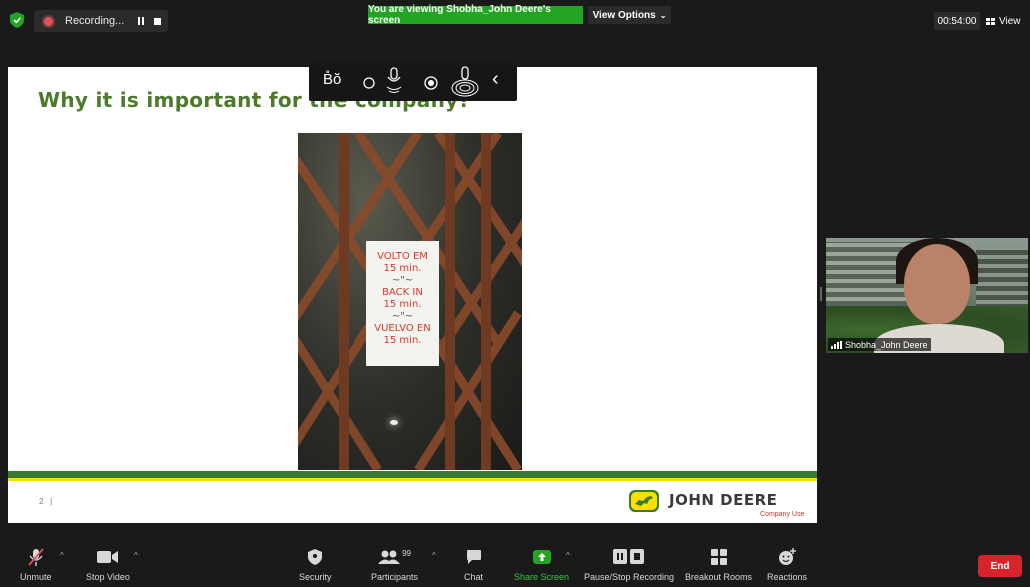  Describe the element at coordinates (541, 557) in the screenshot. I see `share-screen-arrow-icon` at that location.